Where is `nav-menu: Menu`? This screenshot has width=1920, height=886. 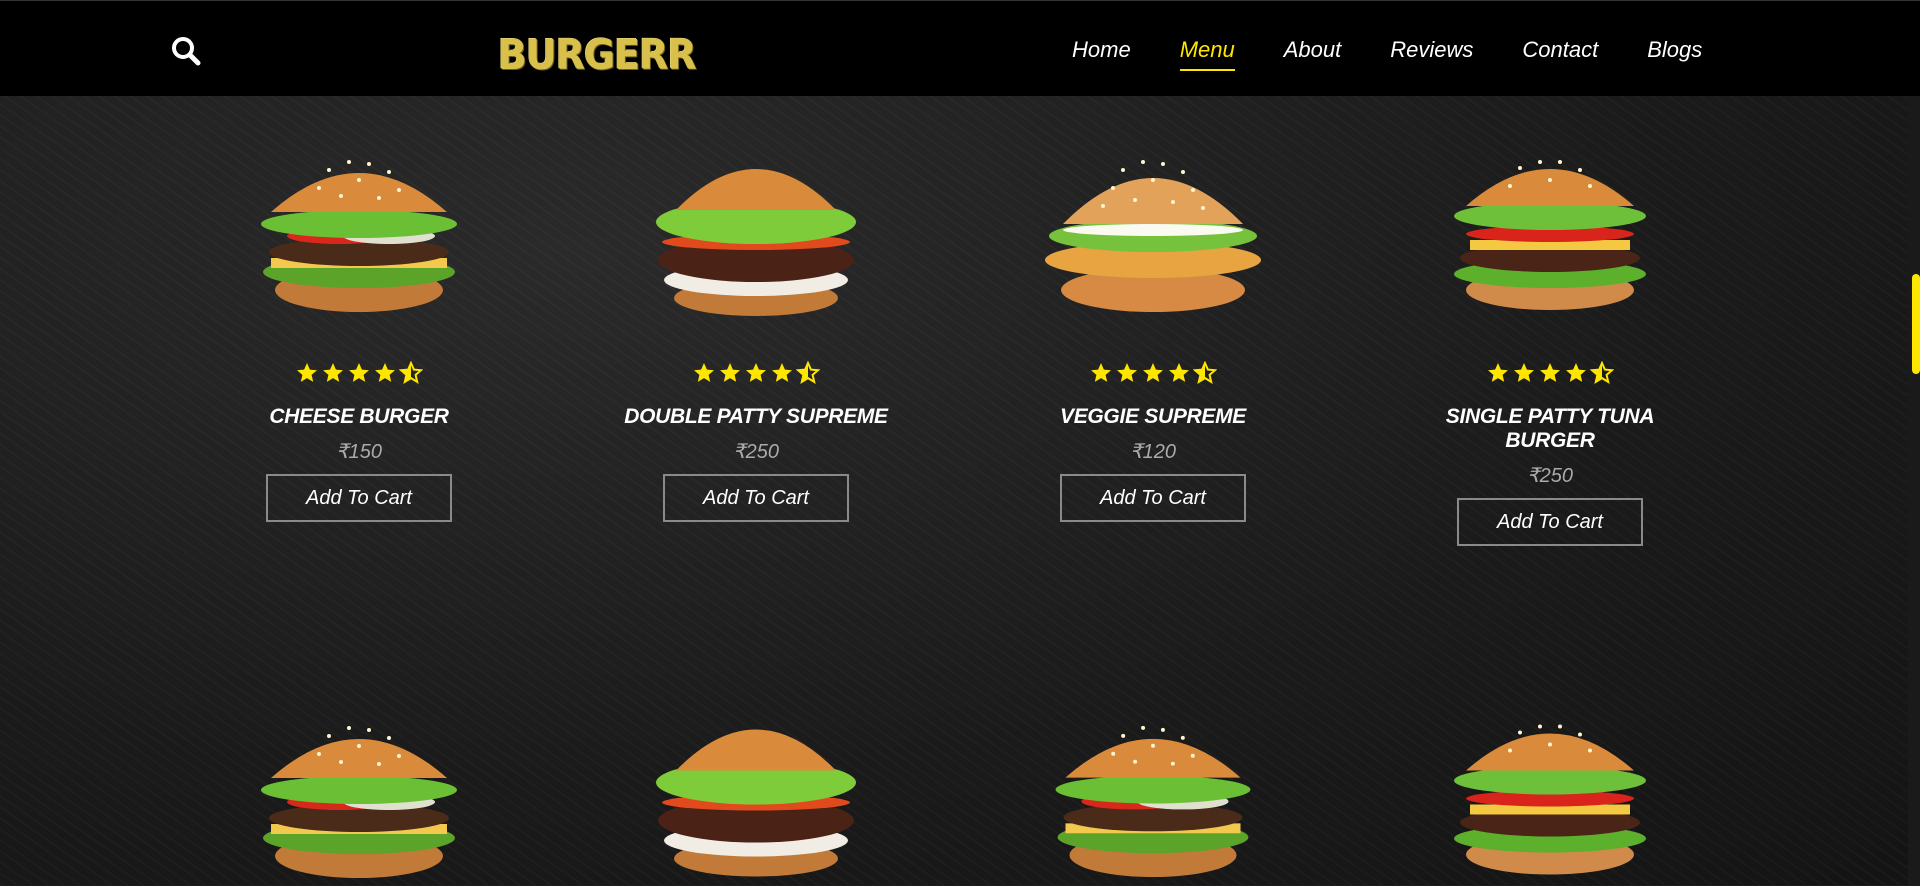
nav-menu: Menu is located at coordinates (1207, 54).